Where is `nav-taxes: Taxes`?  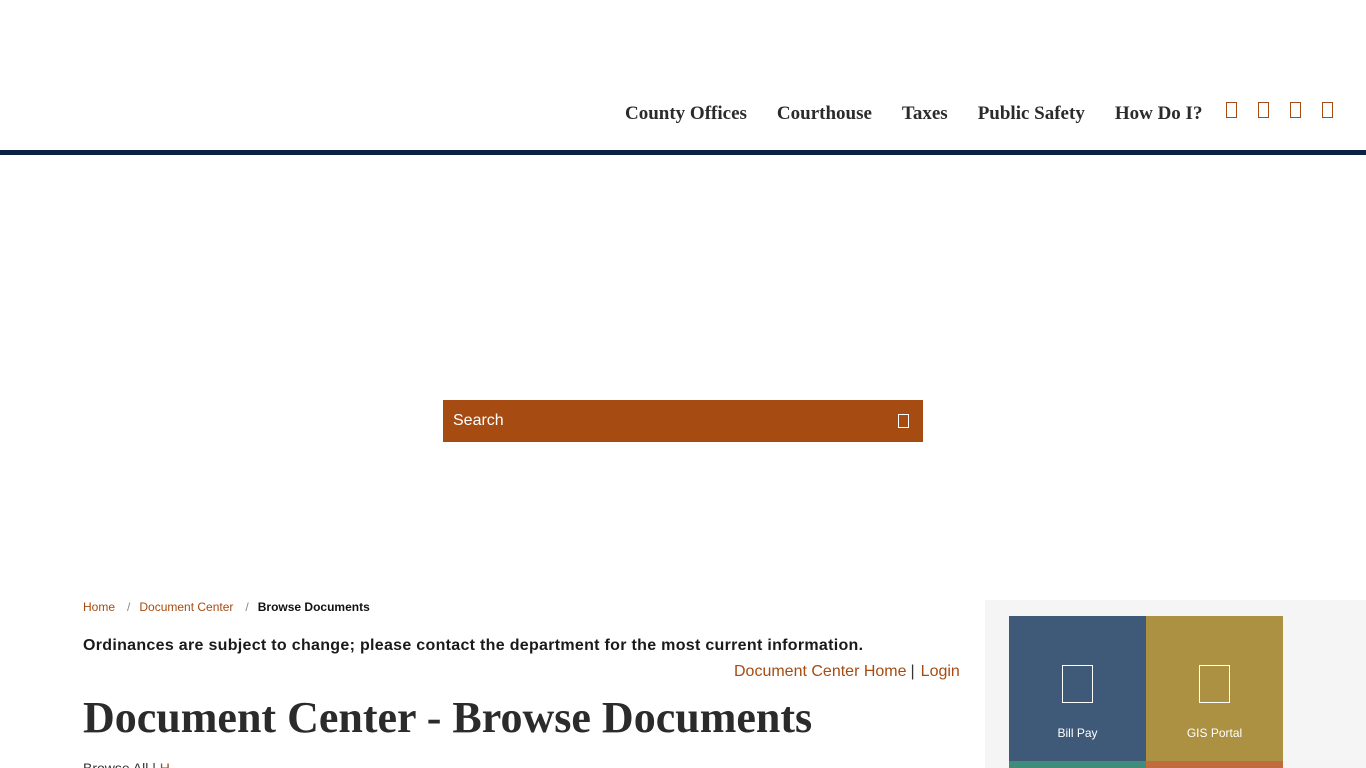
nav-taxes: Taxes is located at coordinates (925, 114).